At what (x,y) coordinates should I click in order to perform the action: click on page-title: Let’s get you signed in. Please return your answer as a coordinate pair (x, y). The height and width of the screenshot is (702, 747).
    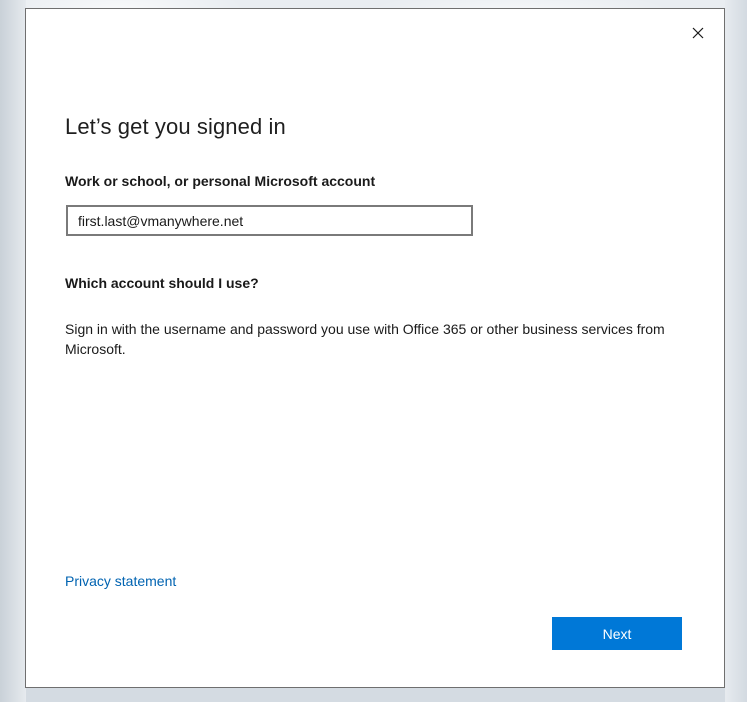
    Looking at the image, I should click on (175, 126).